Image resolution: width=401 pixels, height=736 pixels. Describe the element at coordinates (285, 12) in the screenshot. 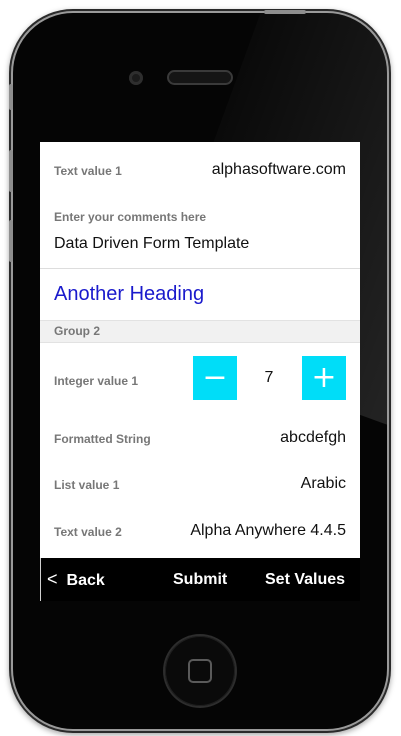

I see `power-button` at that location.